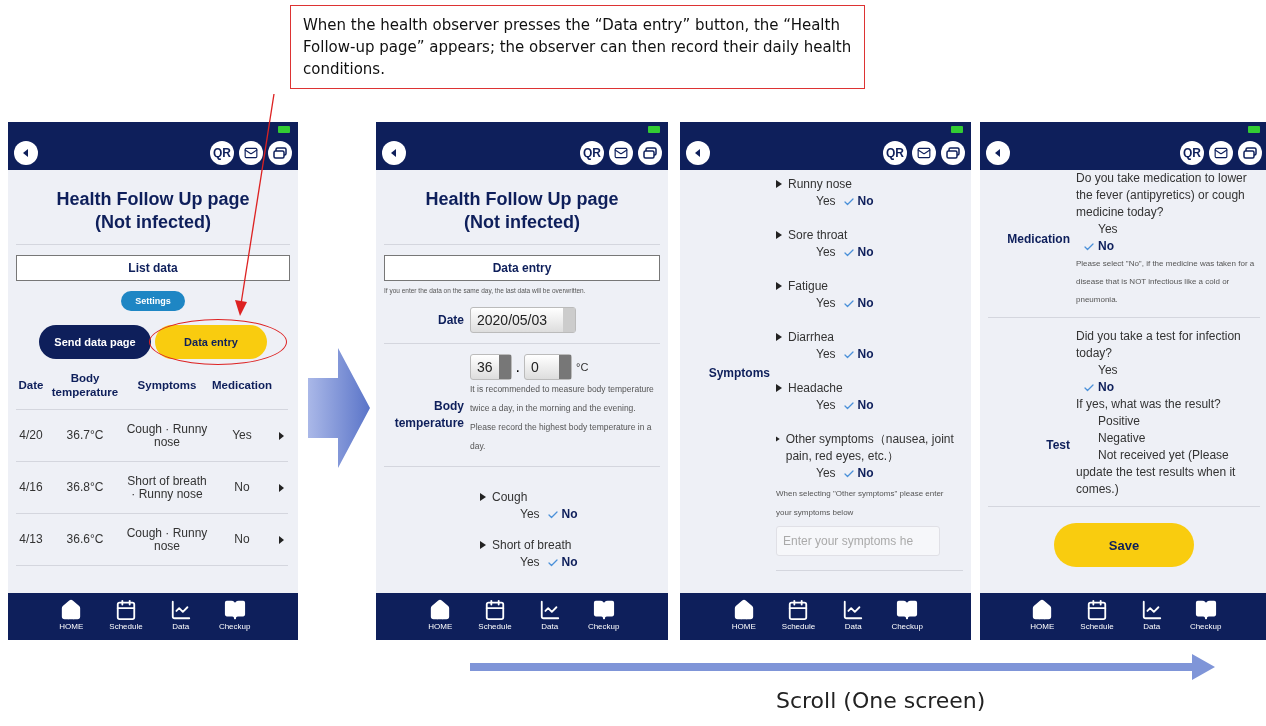  I want to click on result-option: Not received yet (Please update the test results when it comes.), so click(1168, 472).